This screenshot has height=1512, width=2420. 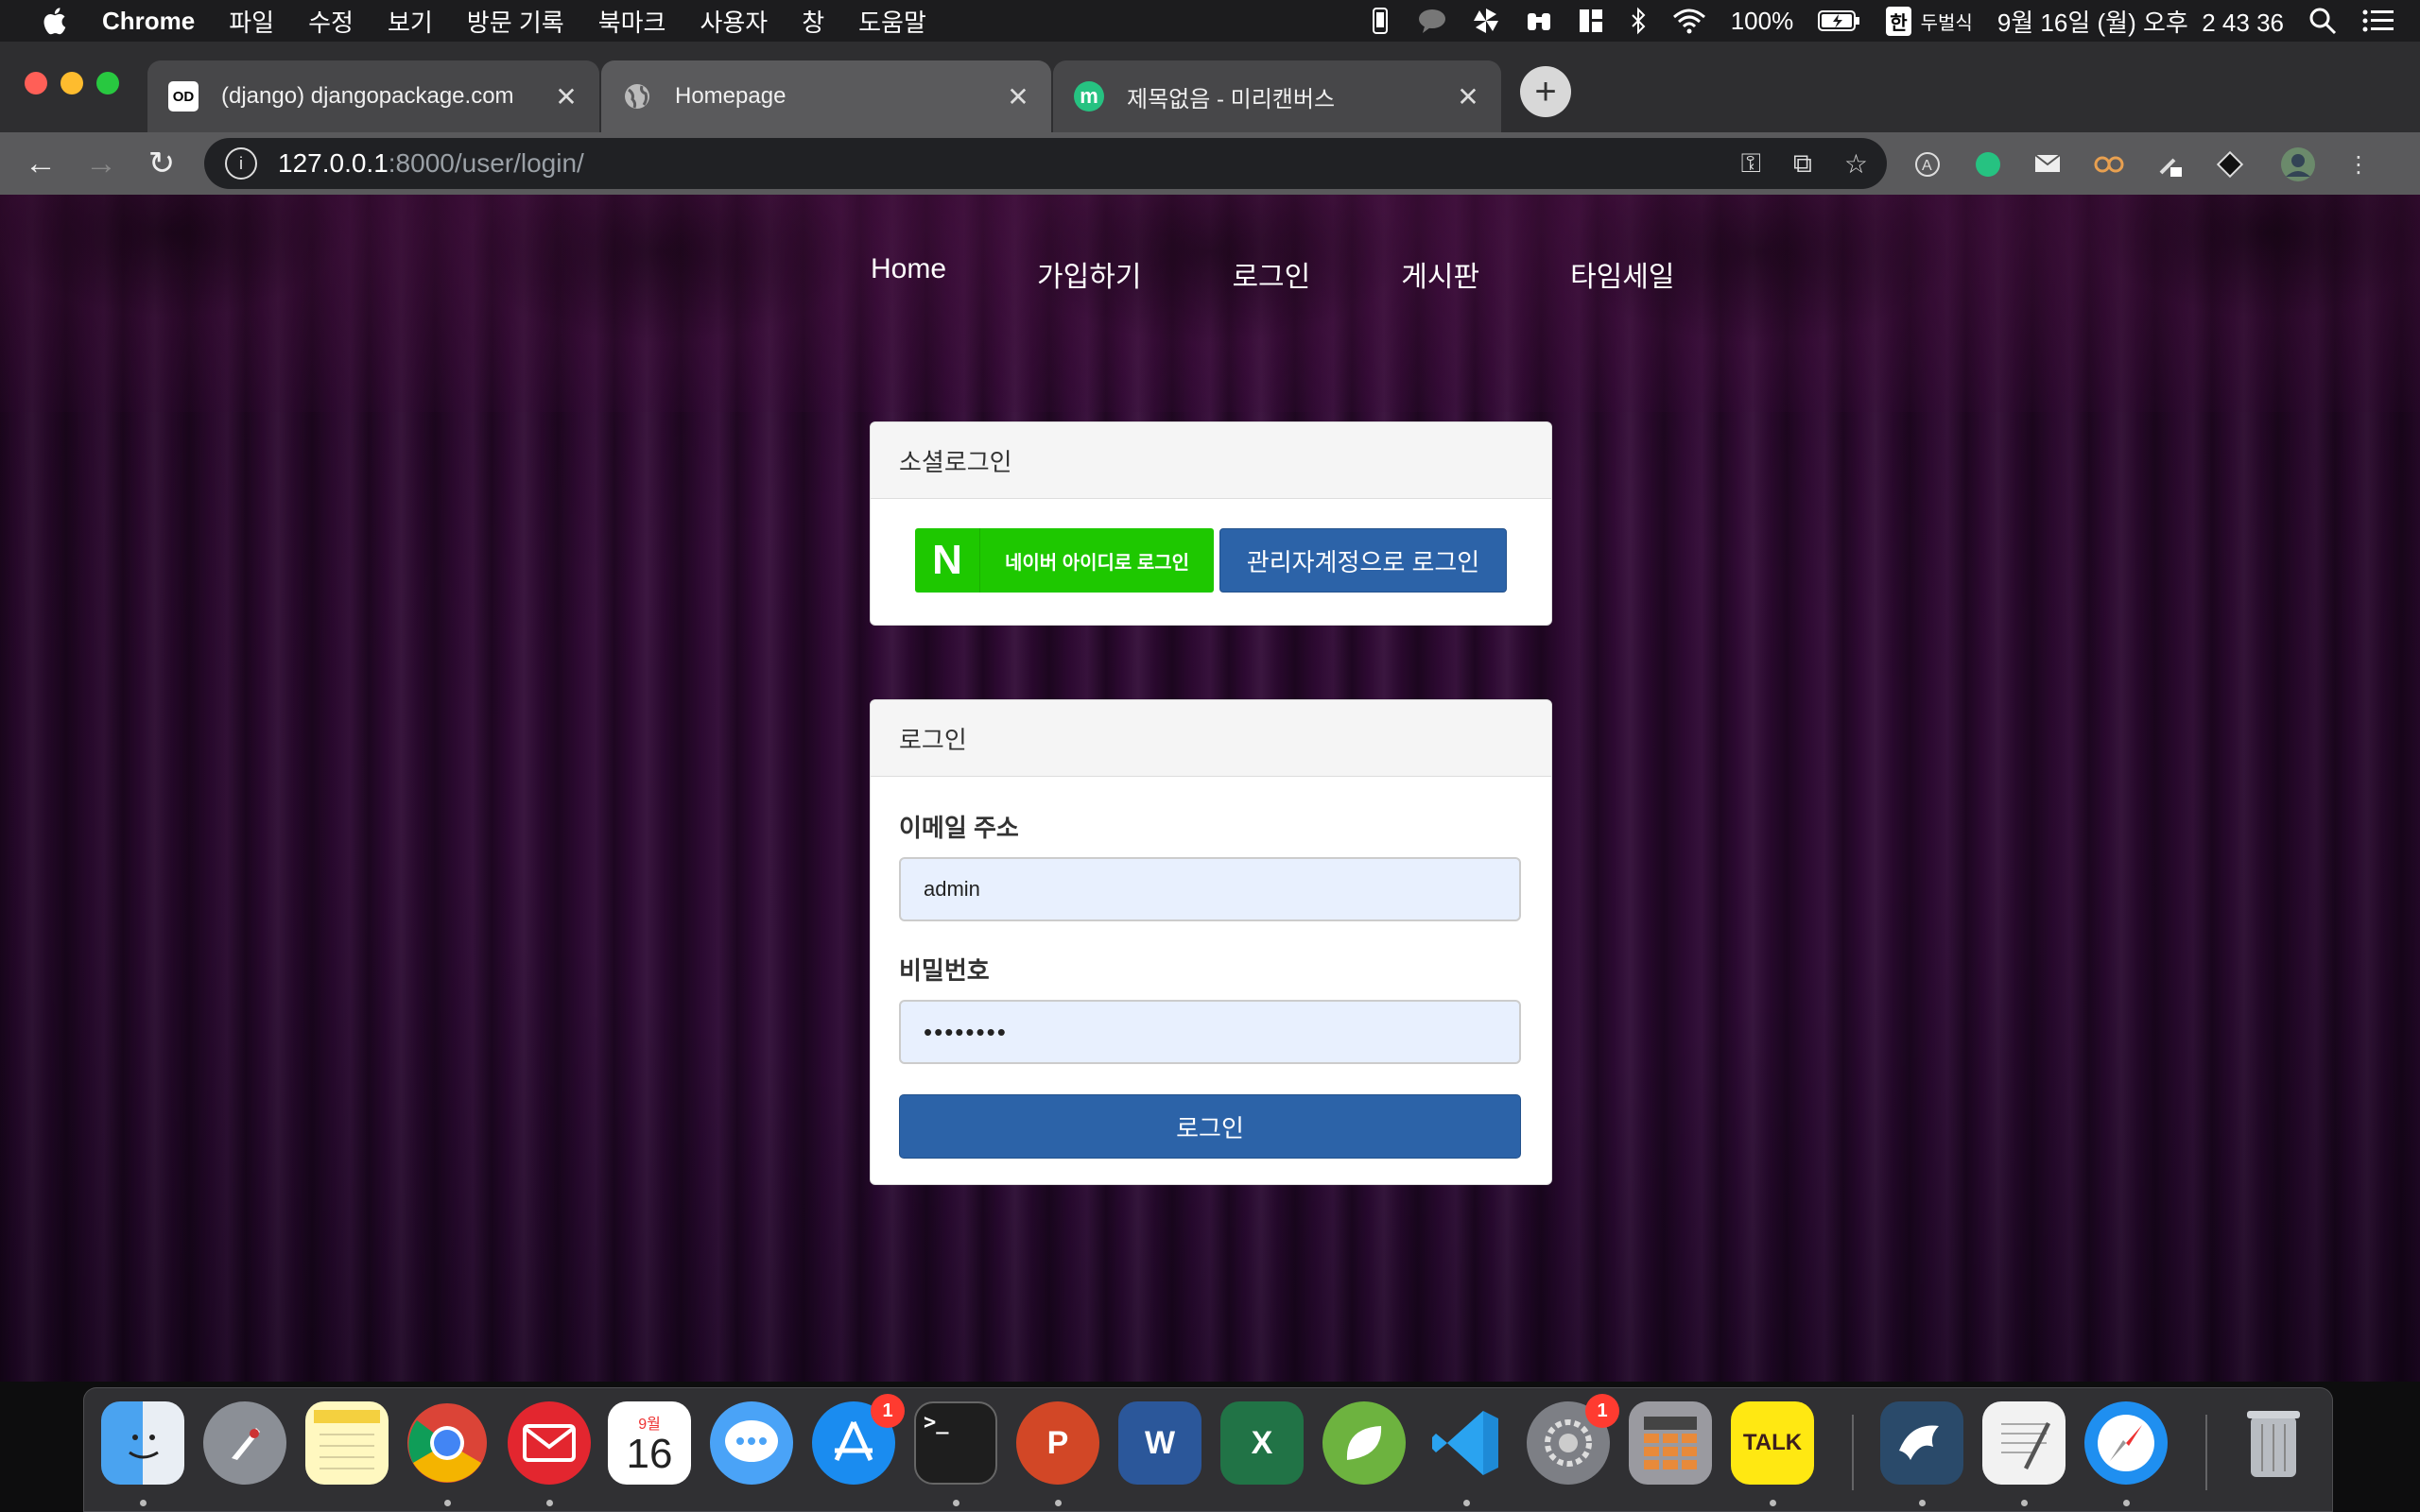 I want to click on powerpoint-icon: P, so click(x=1057, y=1443).